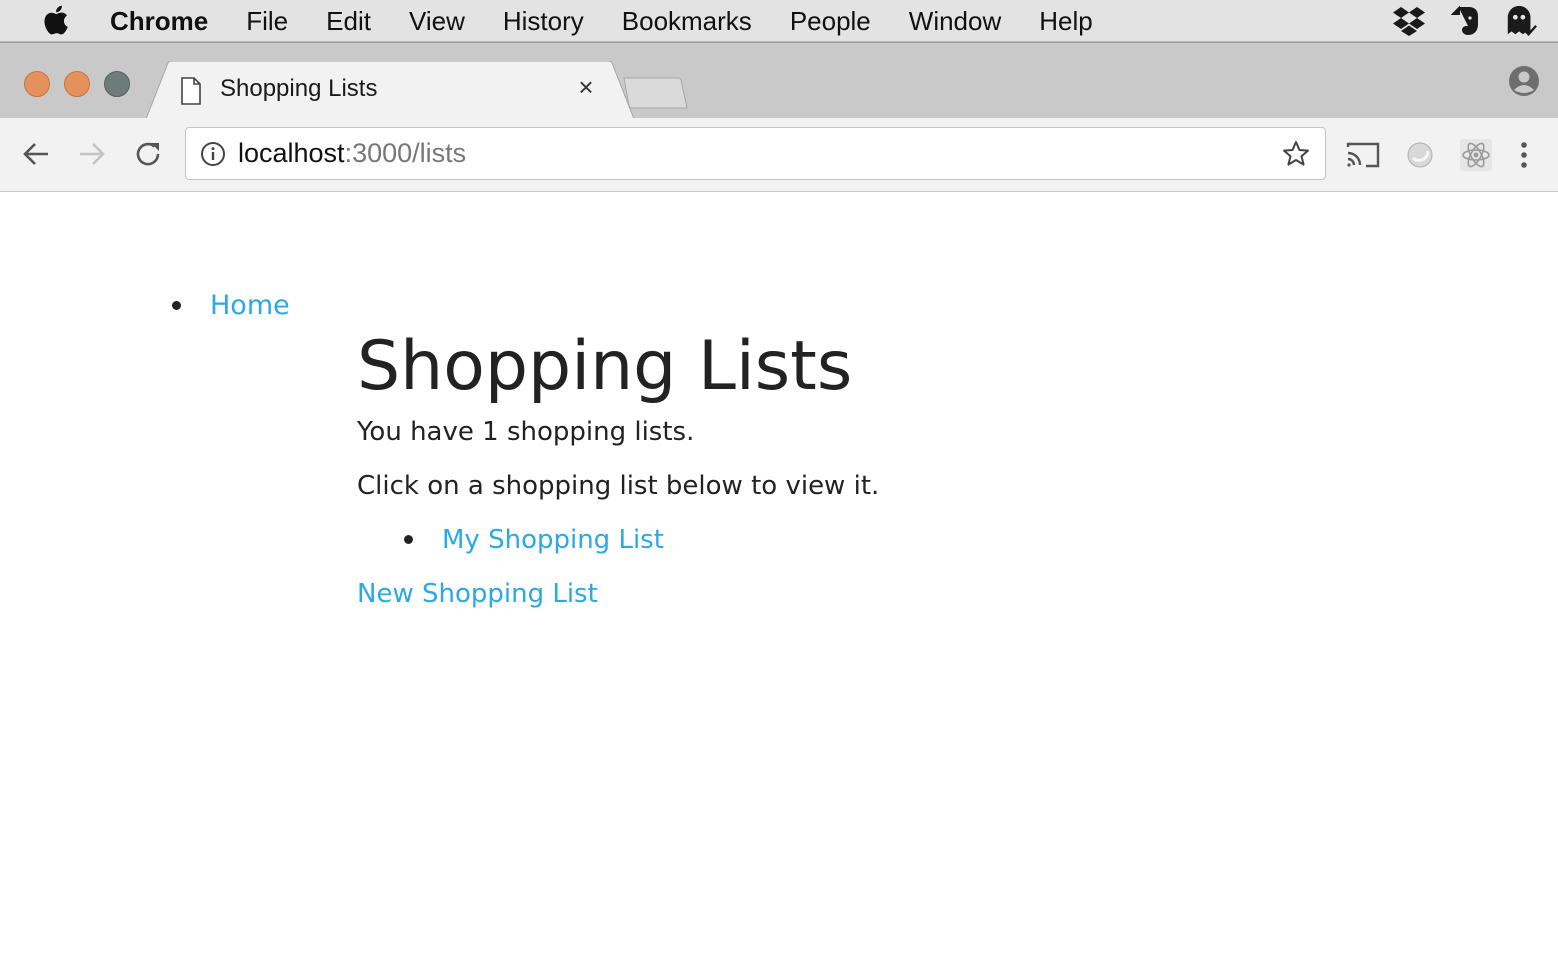 Image resolution: width=1558 pixels, height=976 pixels. What do you see at coordinates (390, 90) in the screenshot?
I see `active-tab: Shopping Lists ×` at bounding box center [390, 90].